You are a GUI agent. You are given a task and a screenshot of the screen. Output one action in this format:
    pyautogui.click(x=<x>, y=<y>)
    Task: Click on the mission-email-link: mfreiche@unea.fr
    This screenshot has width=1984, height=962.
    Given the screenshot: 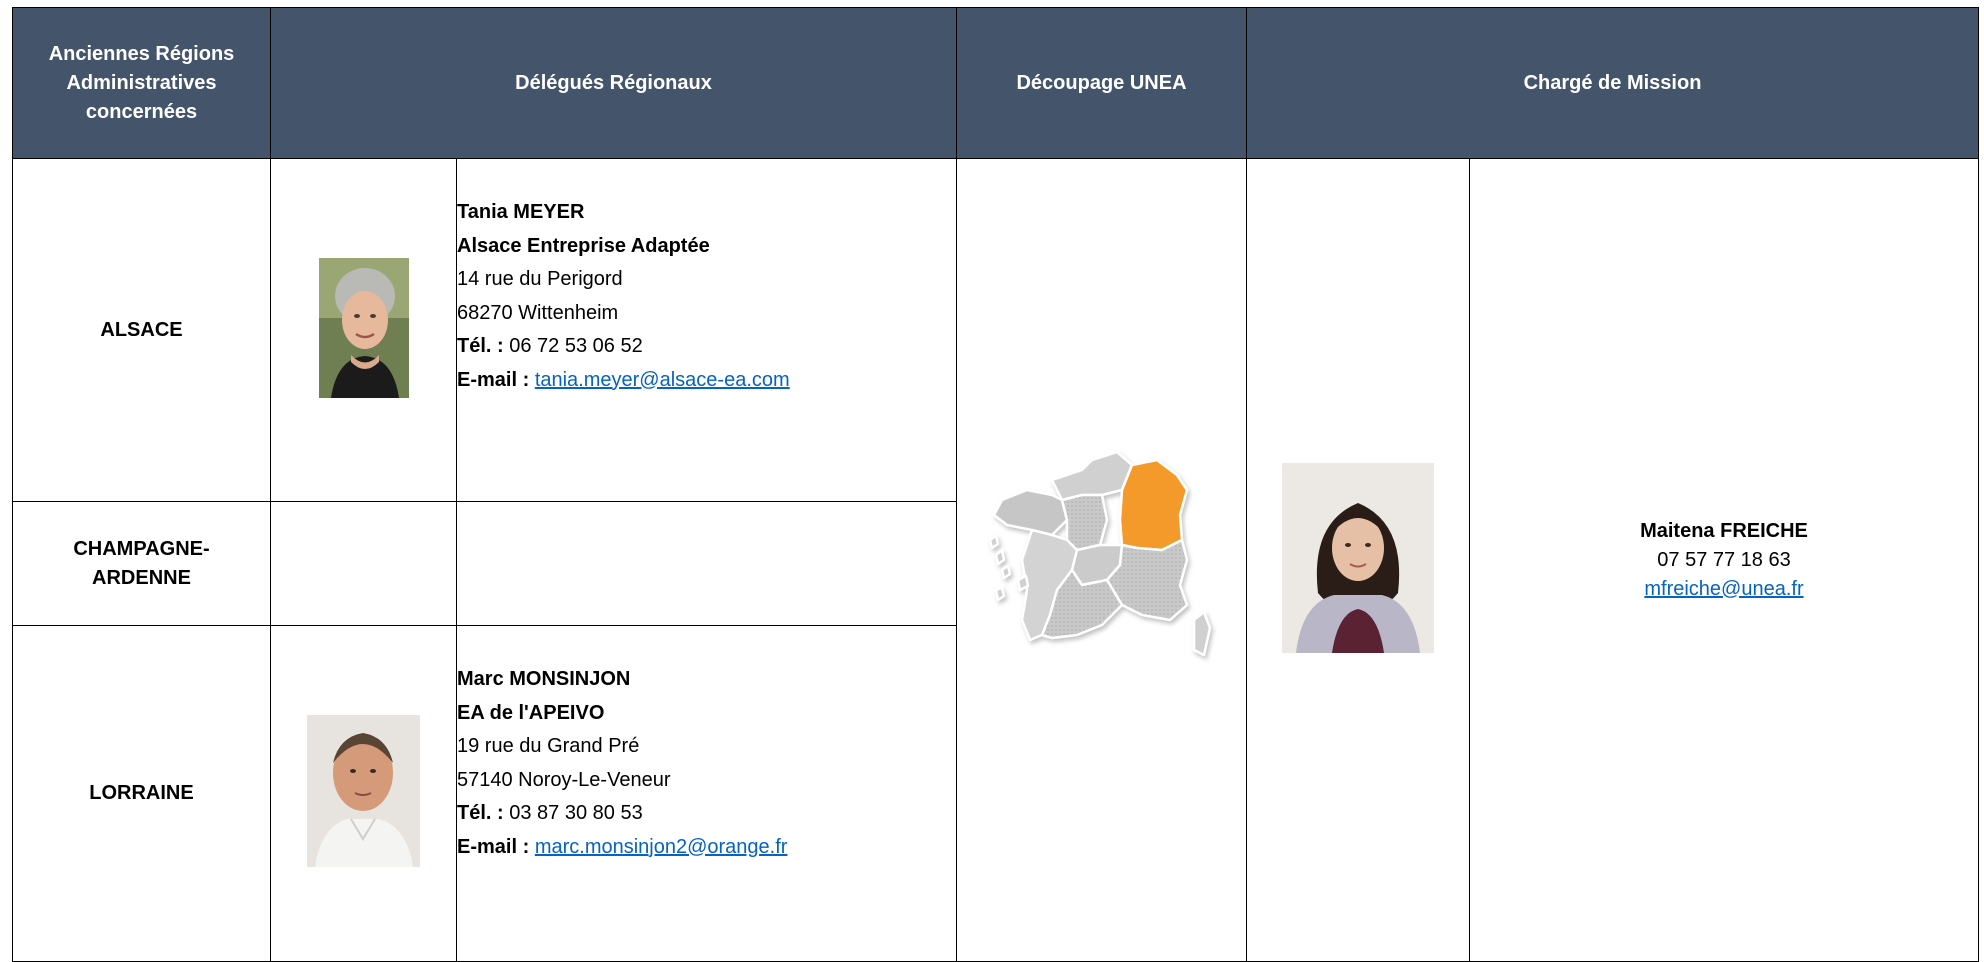 What is the action you would take?
    pyautogui.click(x=1723, y=589)
    